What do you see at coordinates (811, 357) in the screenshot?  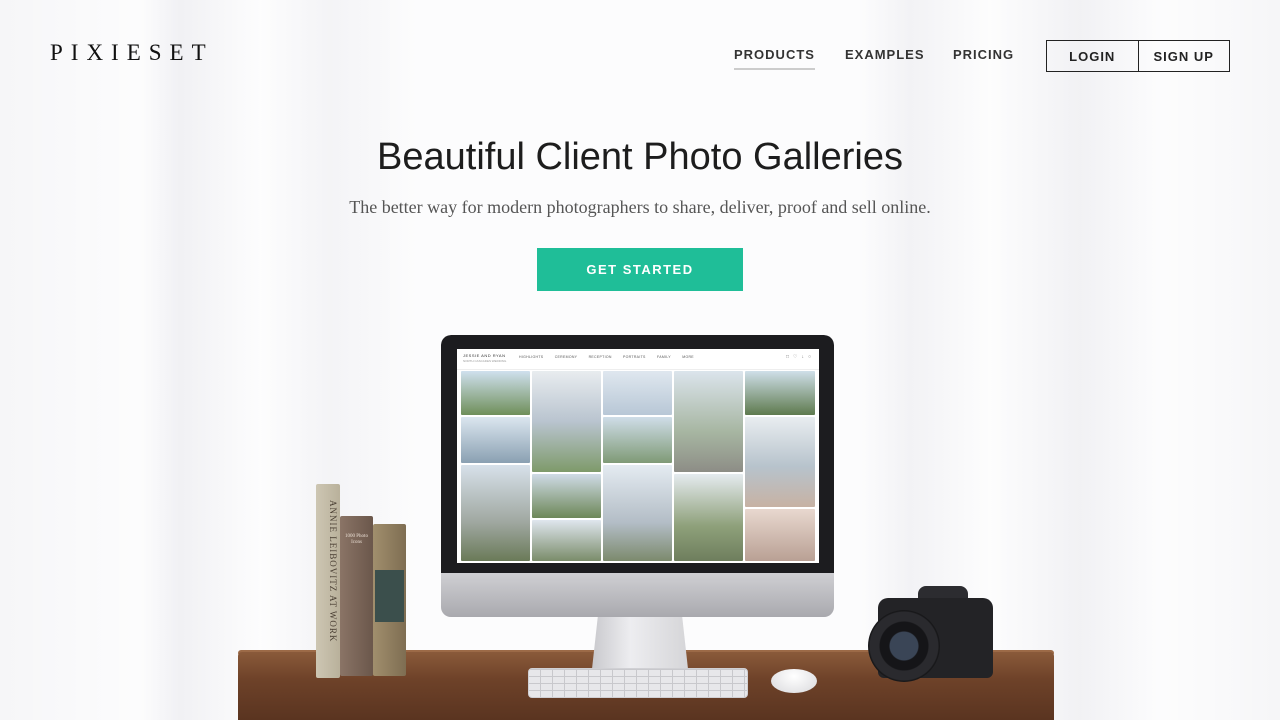 I see `share-icon: ○` at bounding box center [811, 357].